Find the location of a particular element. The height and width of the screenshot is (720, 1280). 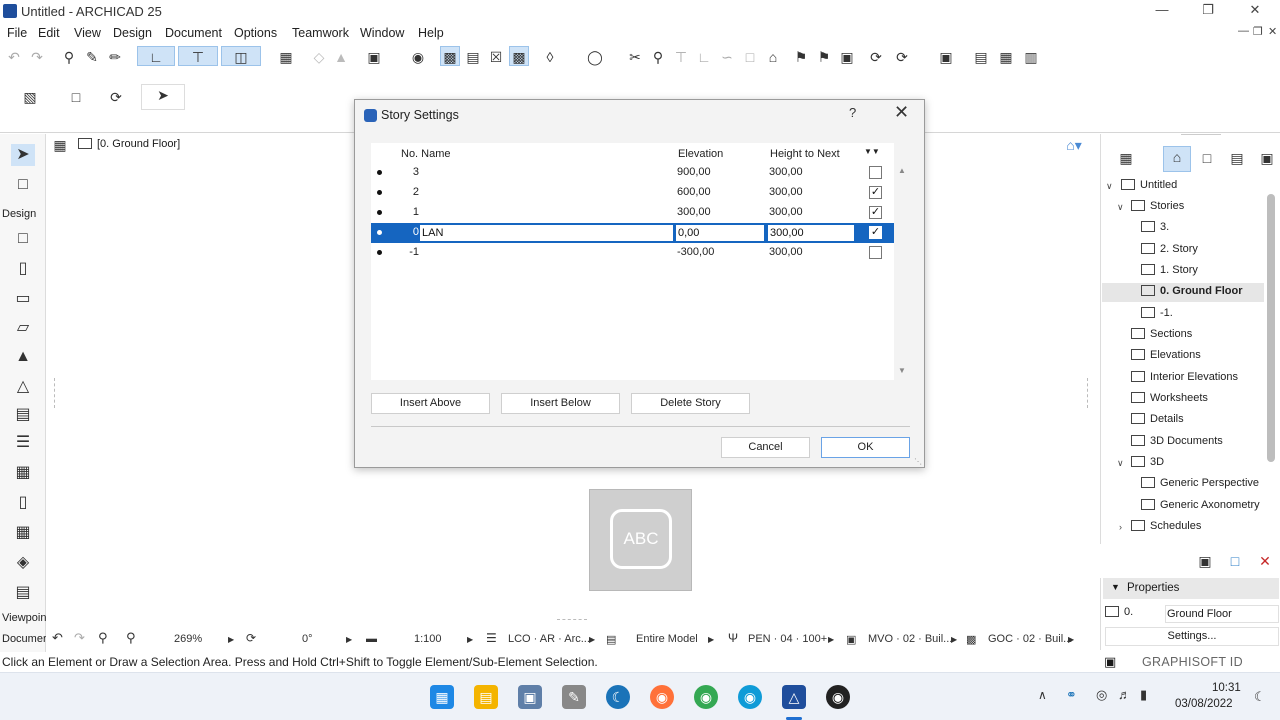

nav-item-details: Details is located at coordinates (1157, 419).